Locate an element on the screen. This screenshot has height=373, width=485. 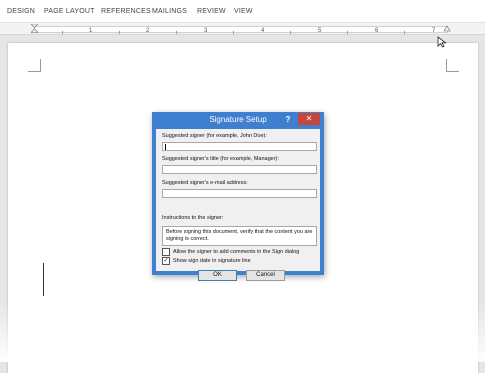
show-date-option: ✓ Show sign date in signature line is located at coordinates (206, 261).